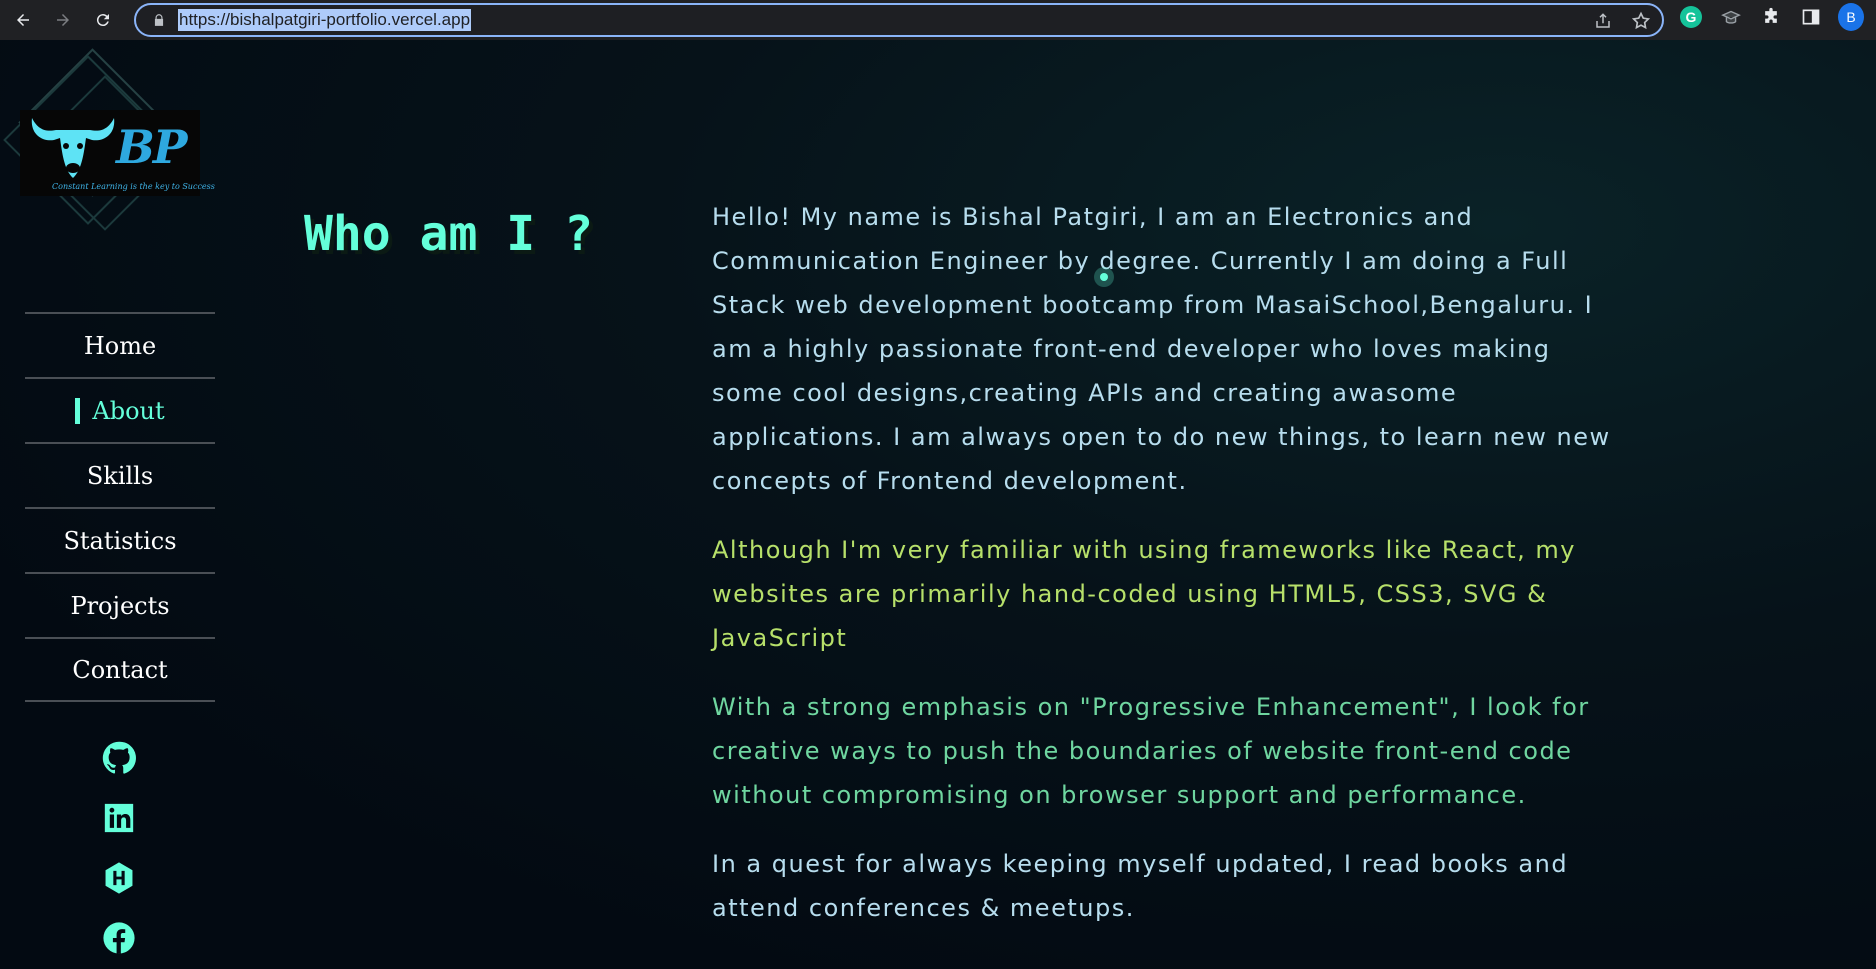 This screenshot has height=969, width=1876. Describe the element at coordinates (133, 186) in the screenshot. I see `logo-tagline: Constant Learning is the key to Success` at that location.